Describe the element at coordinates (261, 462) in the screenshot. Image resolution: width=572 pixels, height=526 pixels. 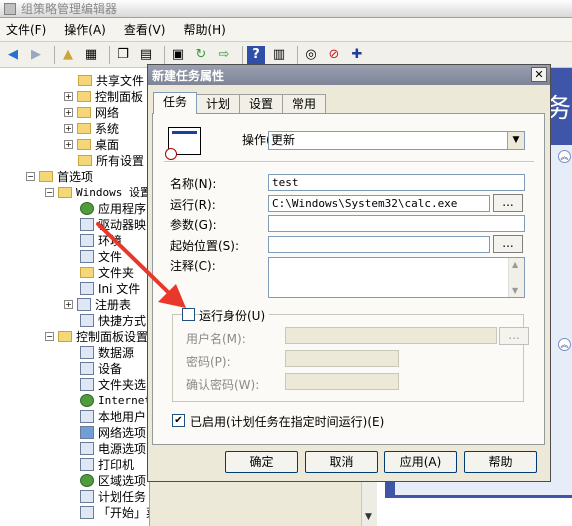
I see `ok-button: 确定` at that location.